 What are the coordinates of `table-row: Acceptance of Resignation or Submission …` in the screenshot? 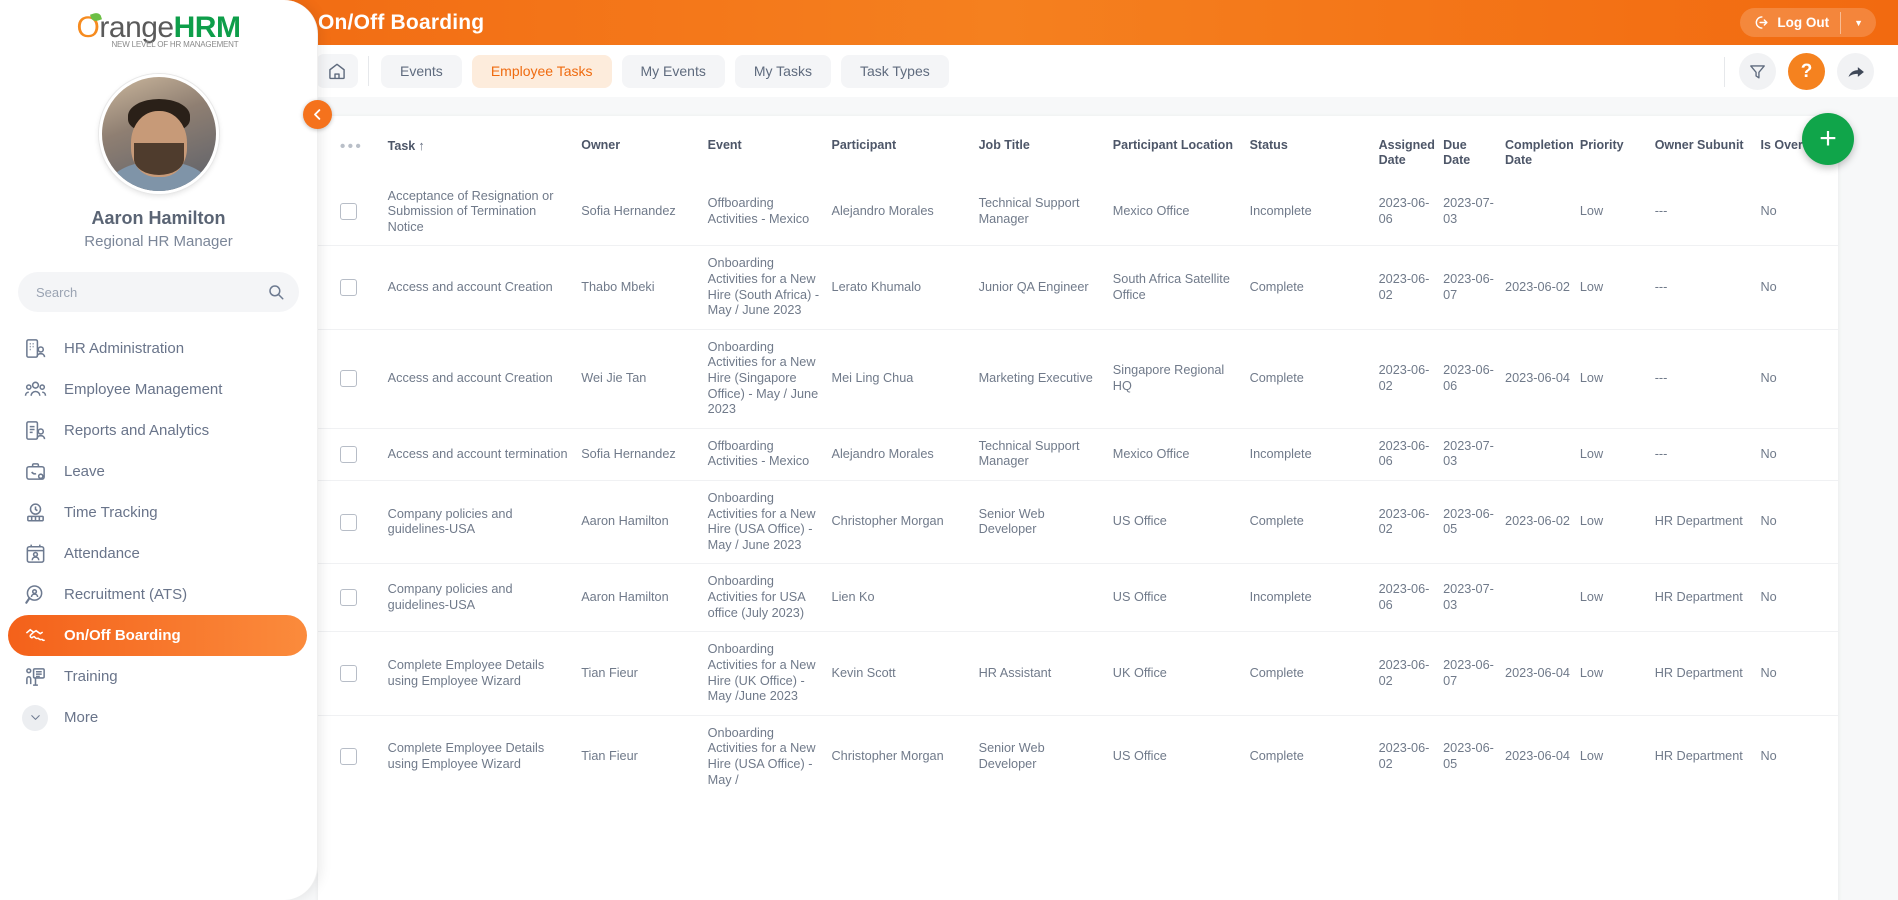 It's located at (1078, 212).